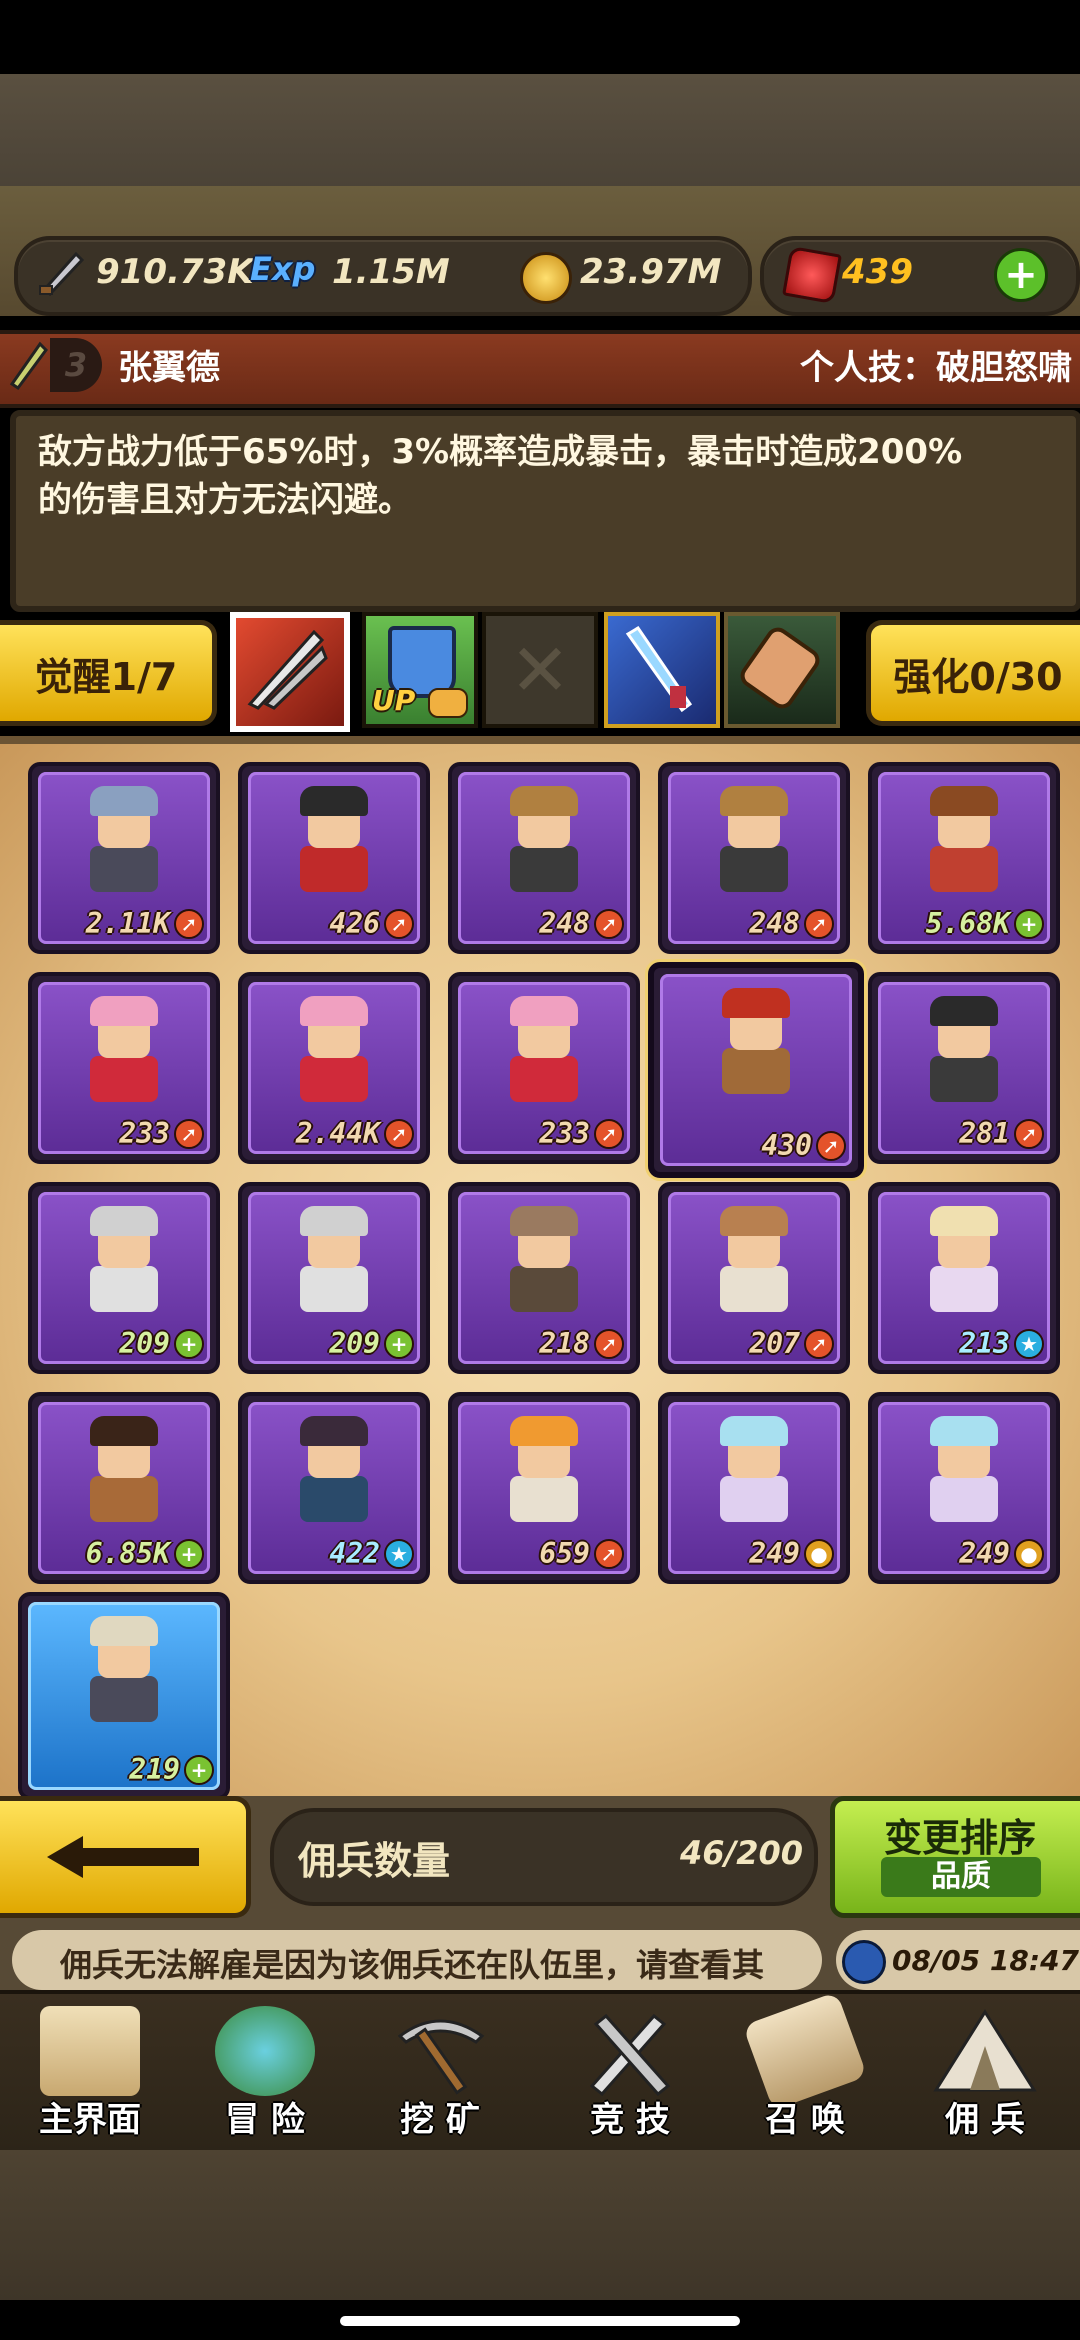 The width and height of the screenshot is (1080, 2340). Describe the element at coordinates (540, 2321) in the screenshot. I see `home-indicator` at that location.